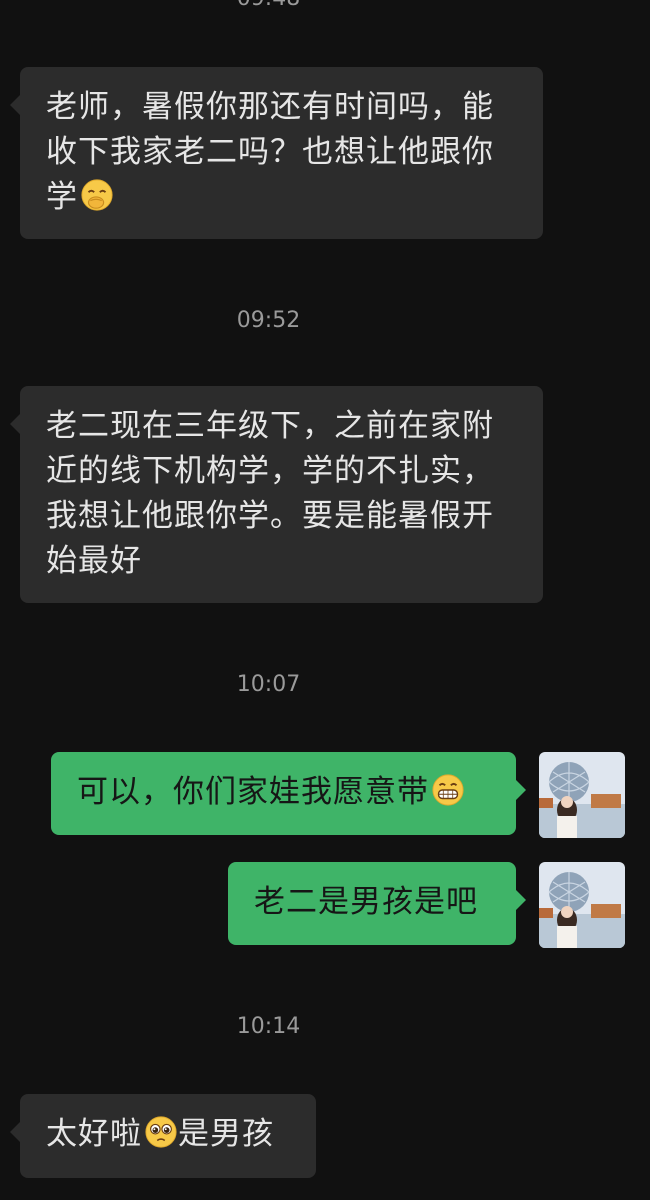  What do you see at coordinates (226, 1134) in the screenshot?
I see `message-text: 是男孩` at bounding box center [226, 1134].